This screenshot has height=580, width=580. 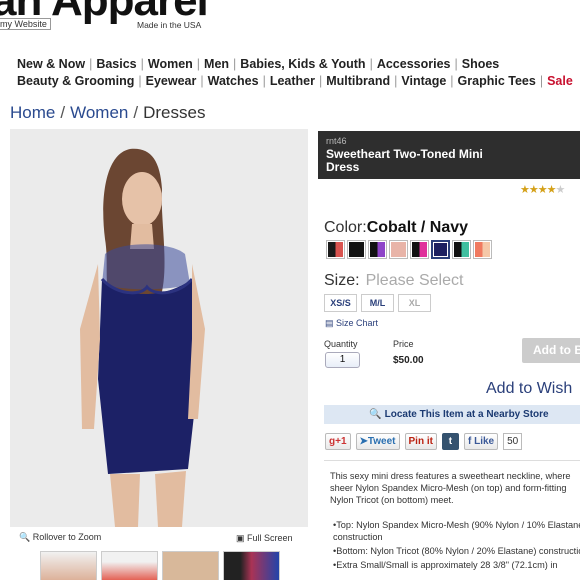 What do you see at coordinates (414, 303) in the screenshot?
I see `size-option-xl: XL` at bounding box center [414, 303].